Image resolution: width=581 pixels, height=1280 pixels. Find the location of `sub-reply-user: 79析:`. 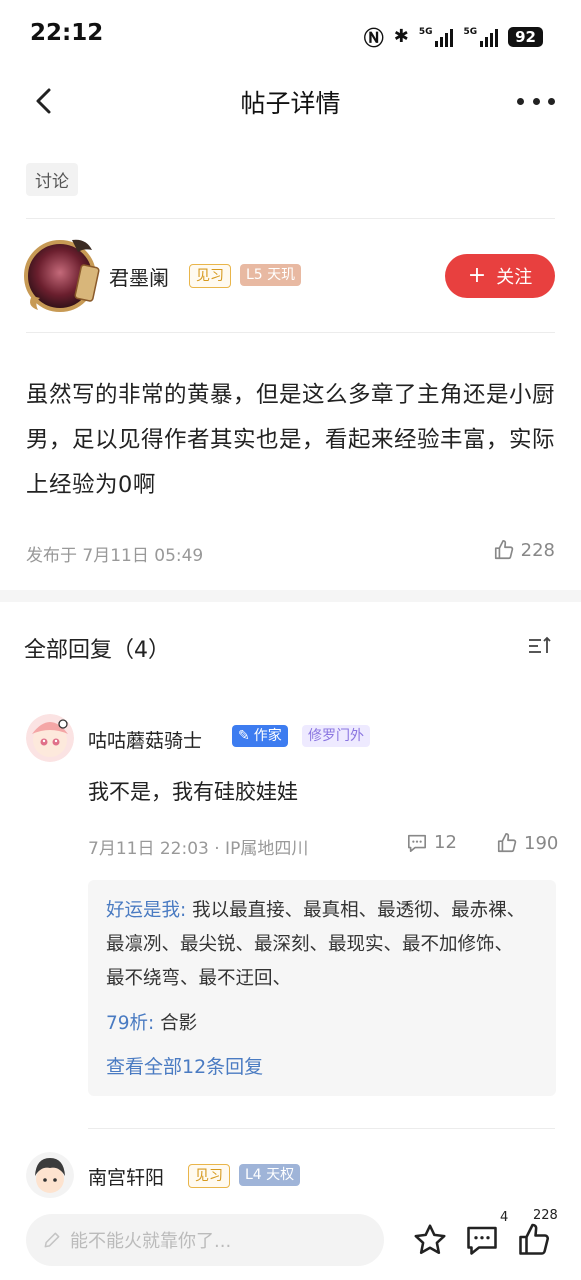

sub-reply-user: 79析: is located at coordinates (130, 1023).